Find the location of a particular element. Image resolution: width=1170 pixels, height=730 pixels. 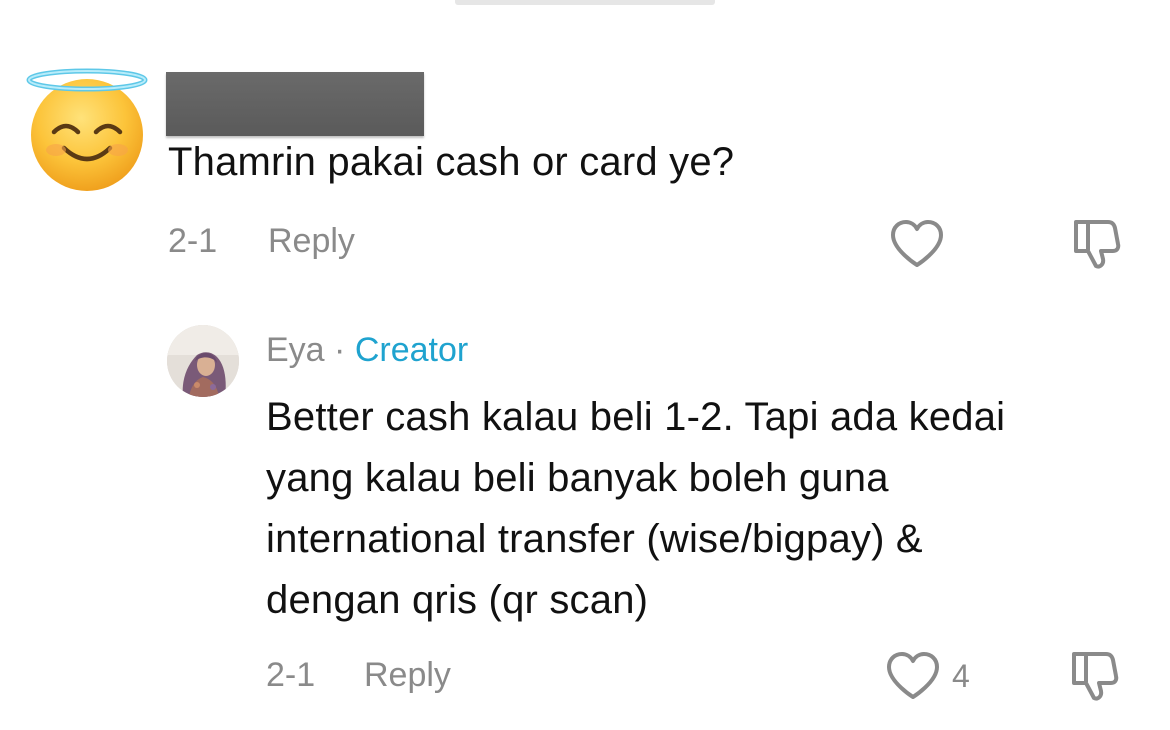

creator-badge: Creator is located at coordinates (411, 350).